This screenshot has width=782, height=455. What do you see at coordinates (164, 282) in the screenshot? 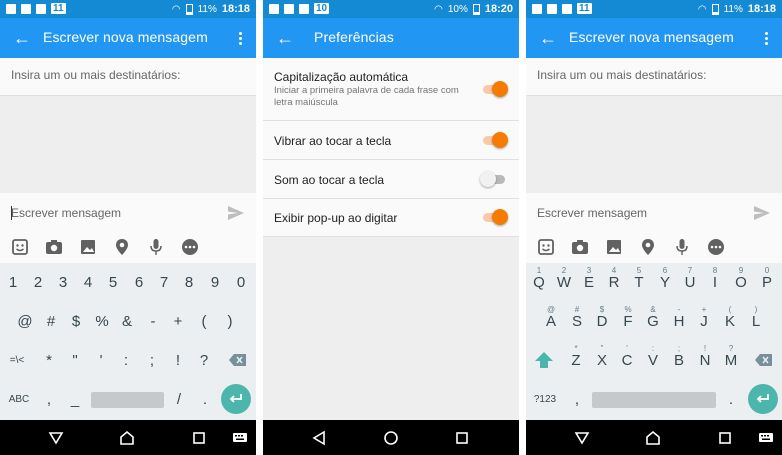
I see `key: 7` at bounding box center [164, 282].